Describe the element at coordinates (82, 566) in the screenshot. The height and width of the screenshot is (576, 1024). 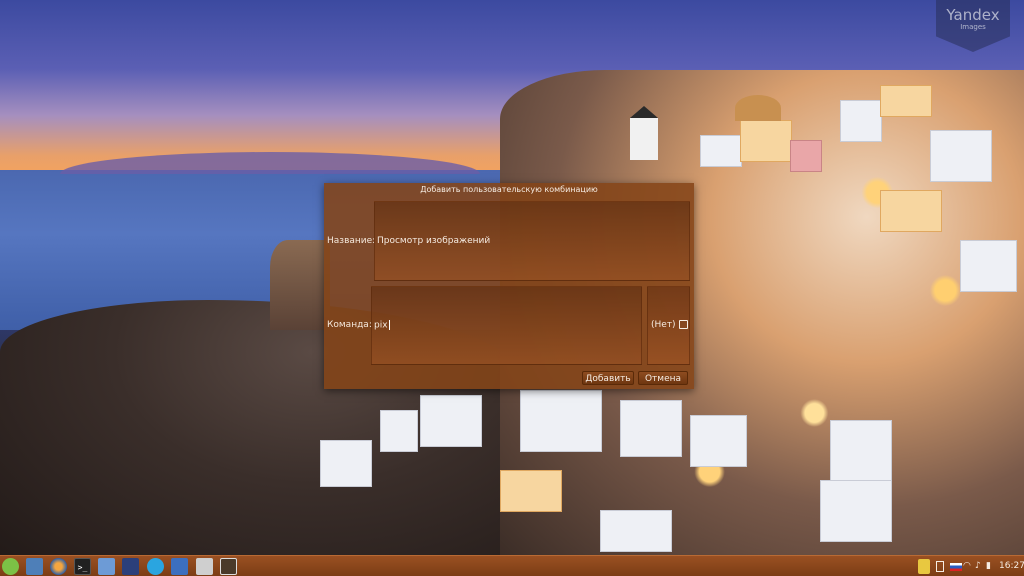
I see `terminal-icon: >_` at that location.